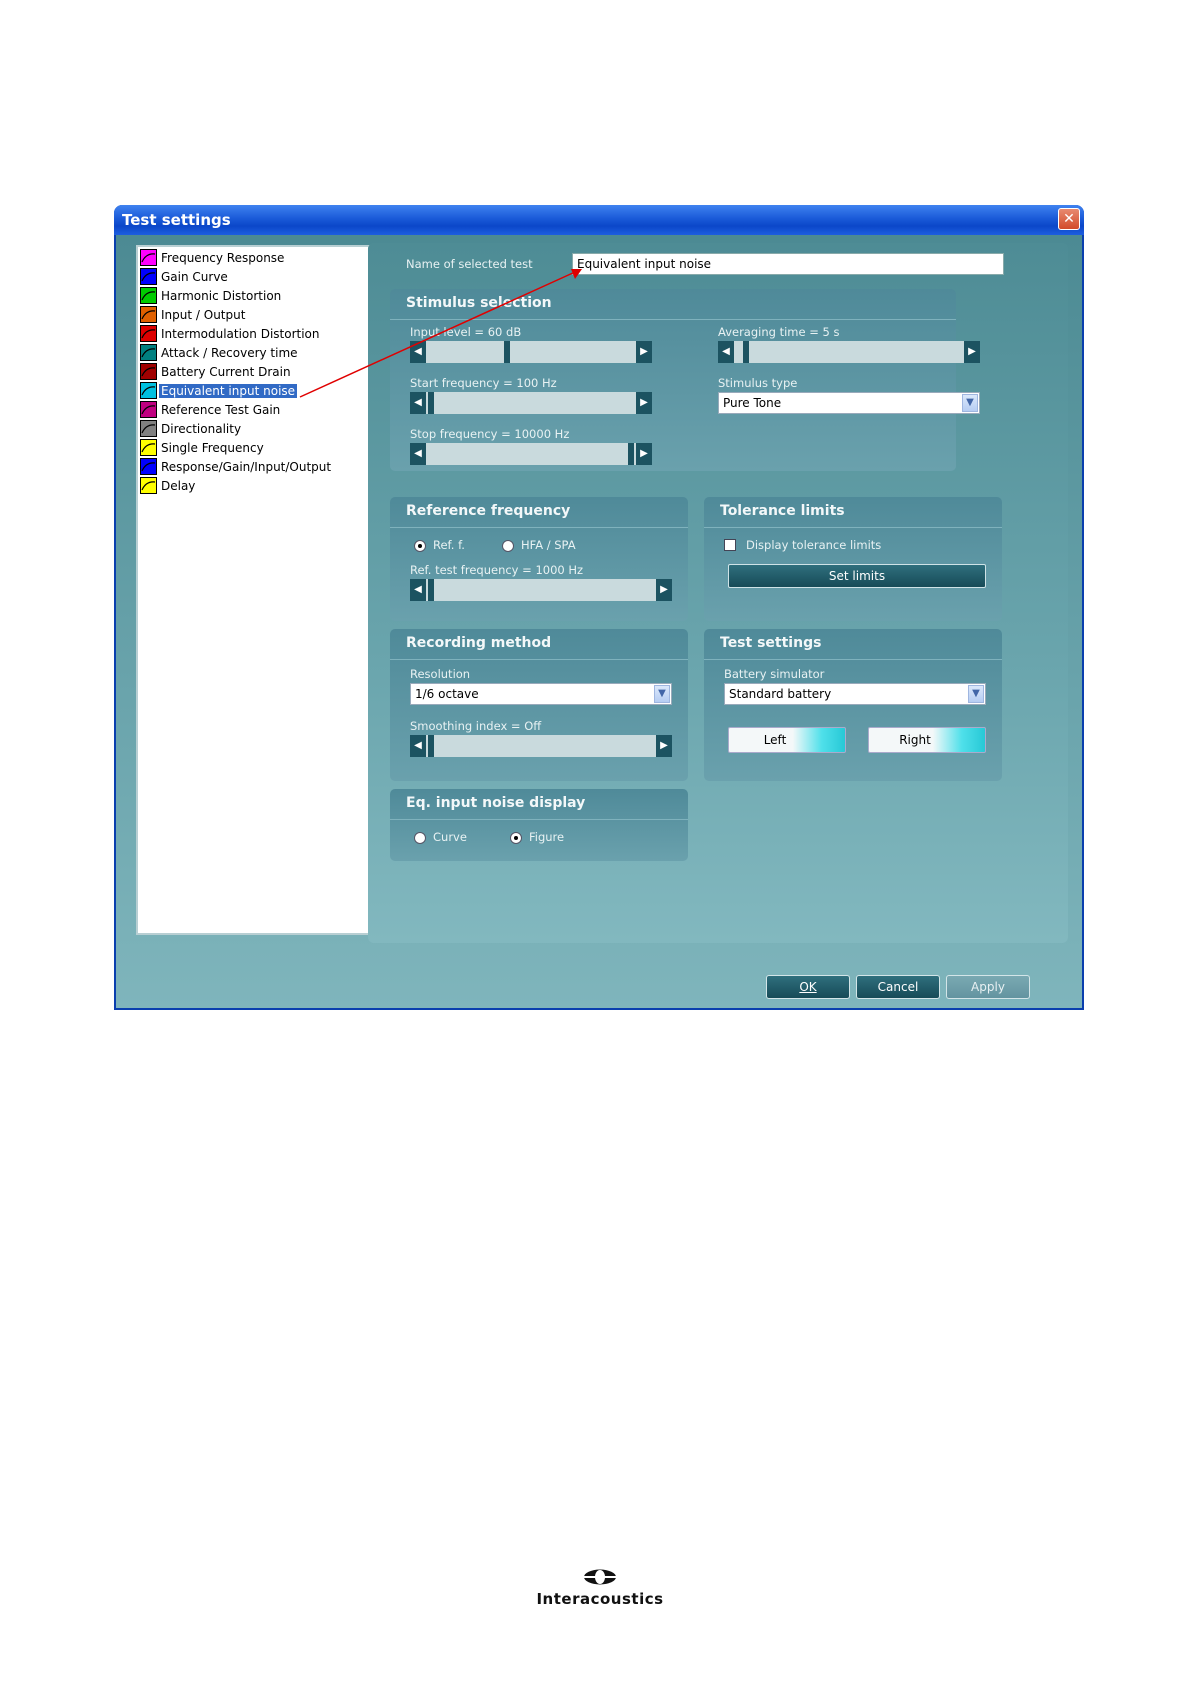  What do you see at coordinates (600, 1588) in the screenshot?
I see `interacoustics-logo: Interacoustics` at bounding box center [600, 1588].